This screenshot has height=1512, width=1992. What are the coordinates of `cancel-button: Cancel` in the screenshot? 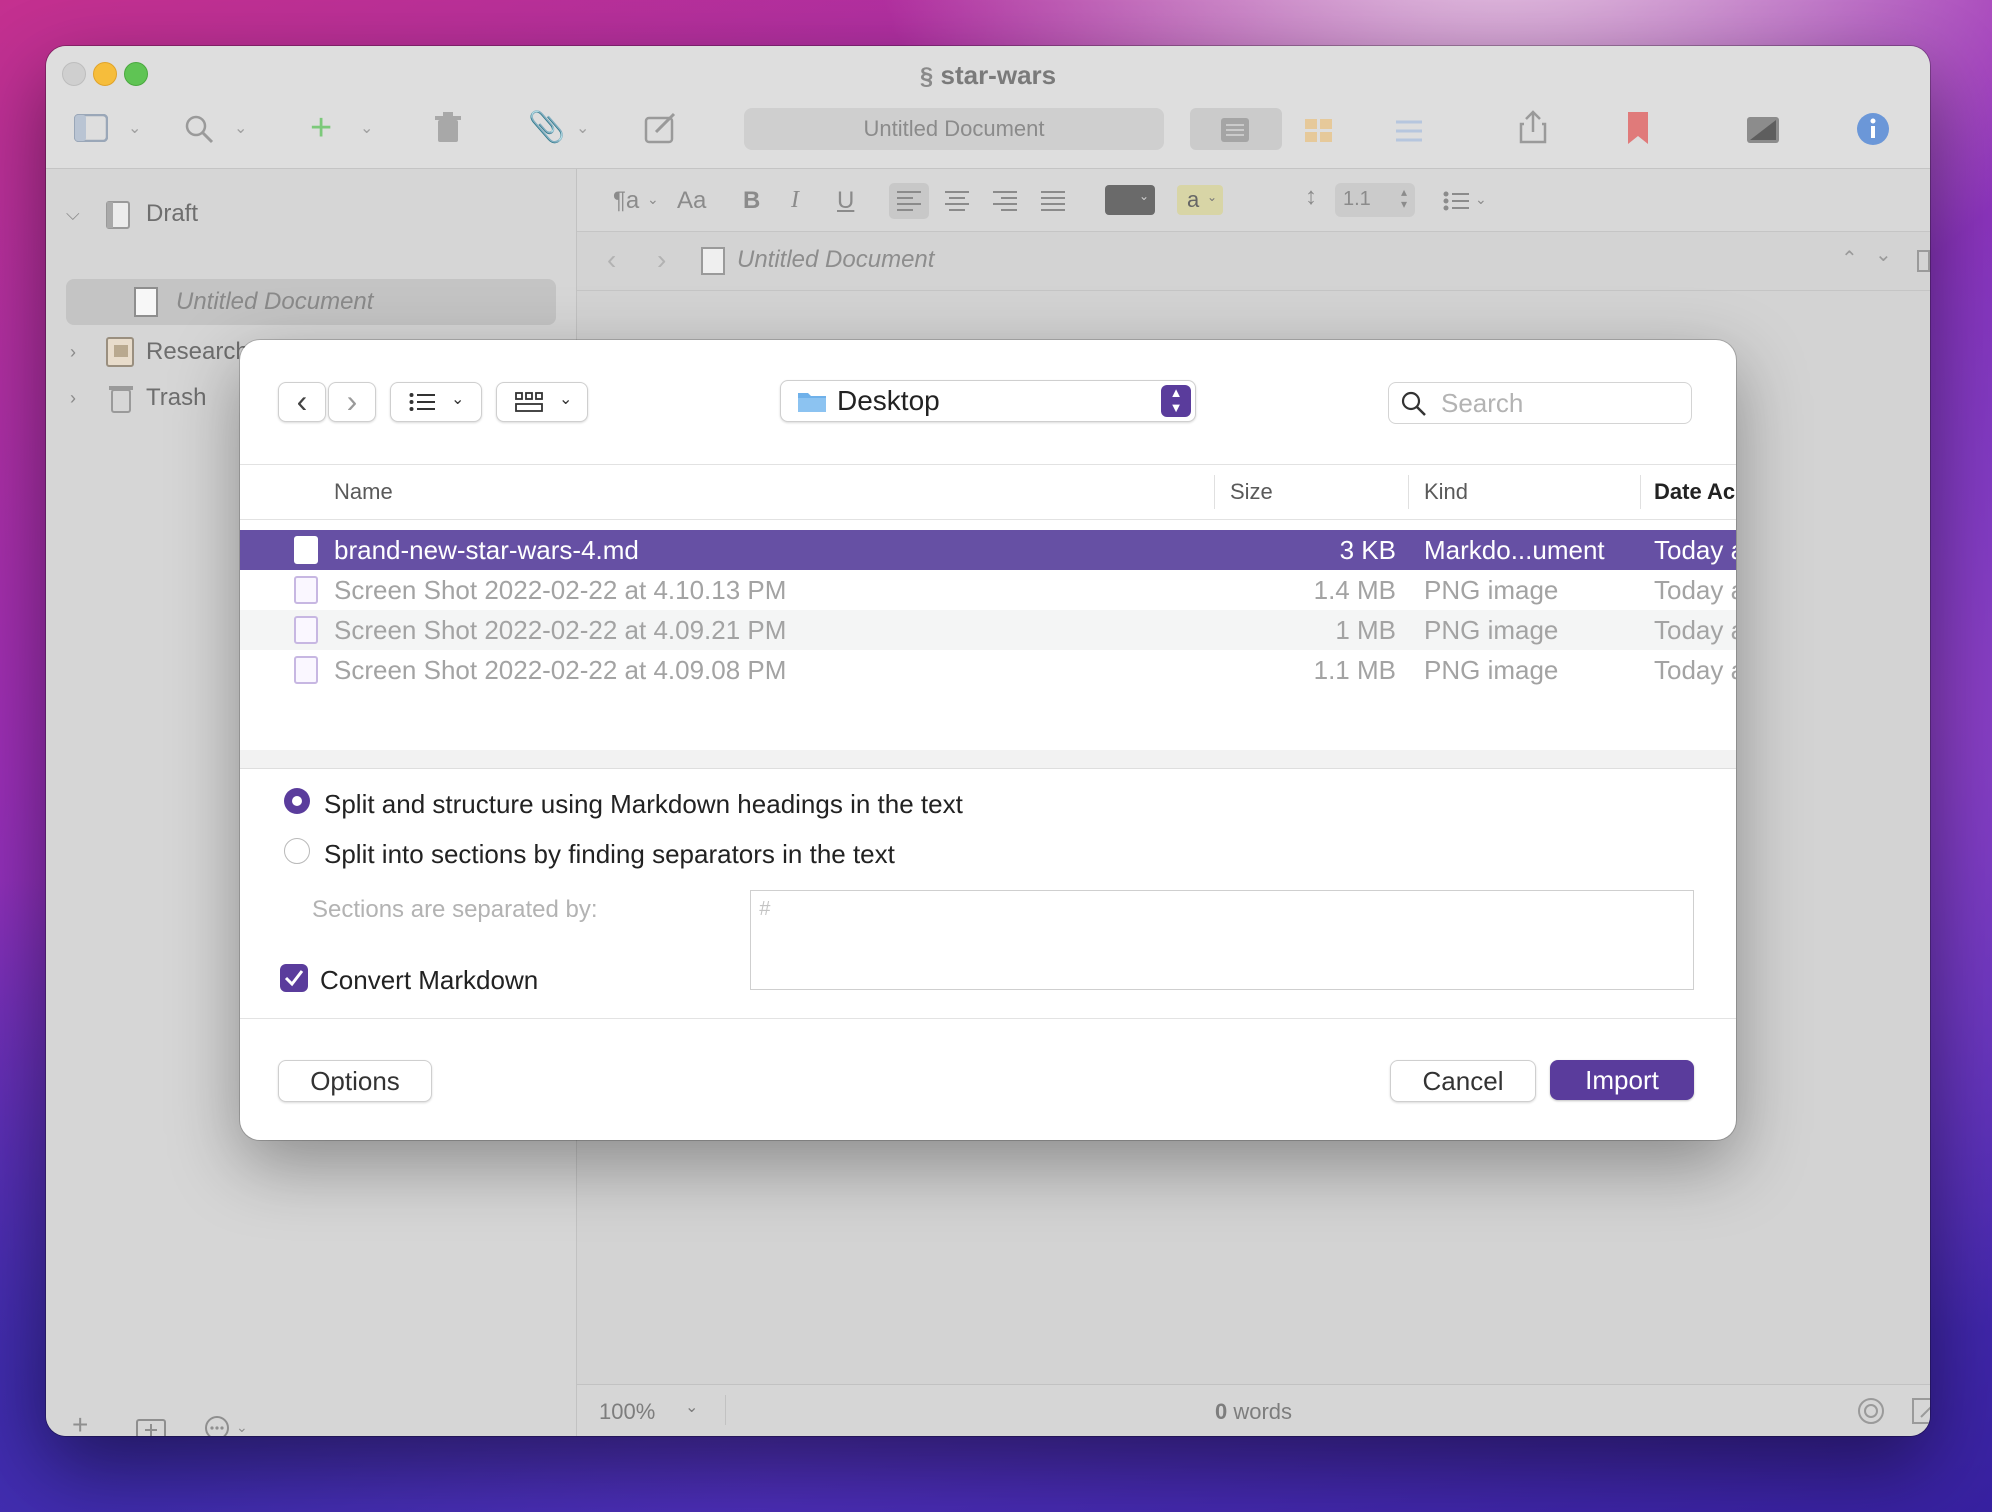 It's located at (1463, 1081).